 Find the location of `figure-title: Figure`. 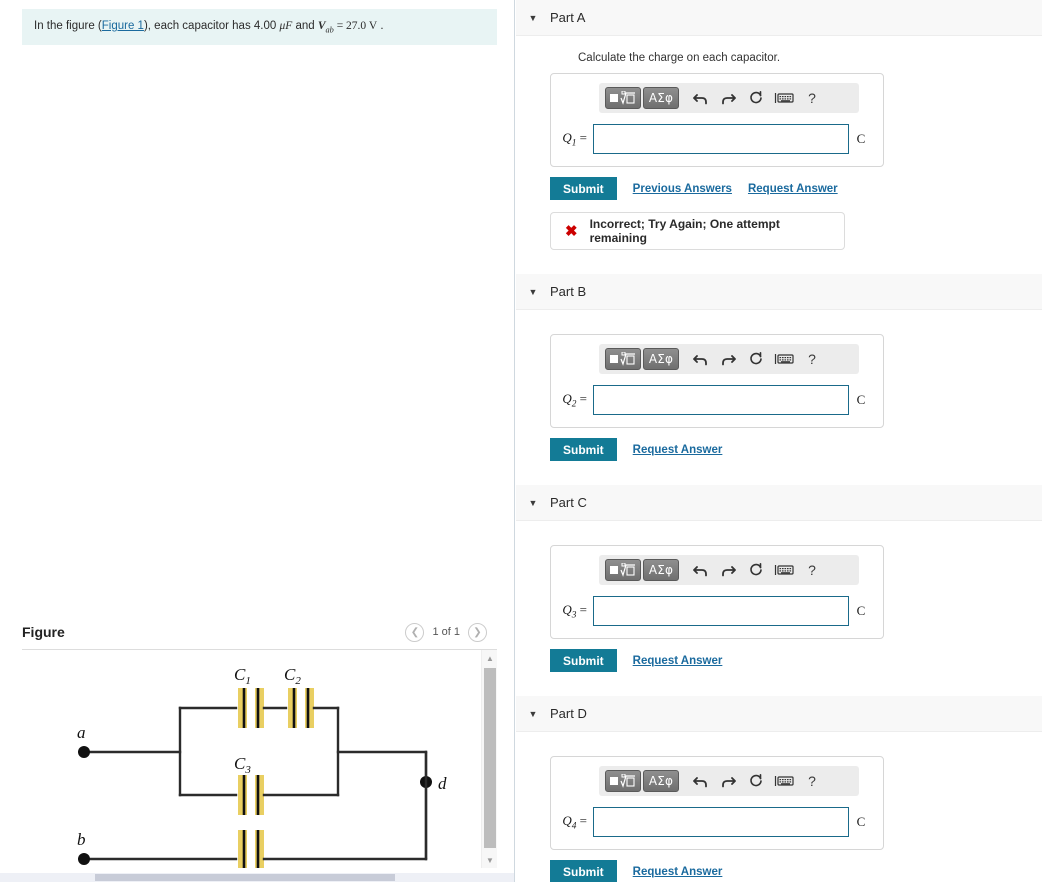

figure-title: Figure is located at coordinates (43, 632).